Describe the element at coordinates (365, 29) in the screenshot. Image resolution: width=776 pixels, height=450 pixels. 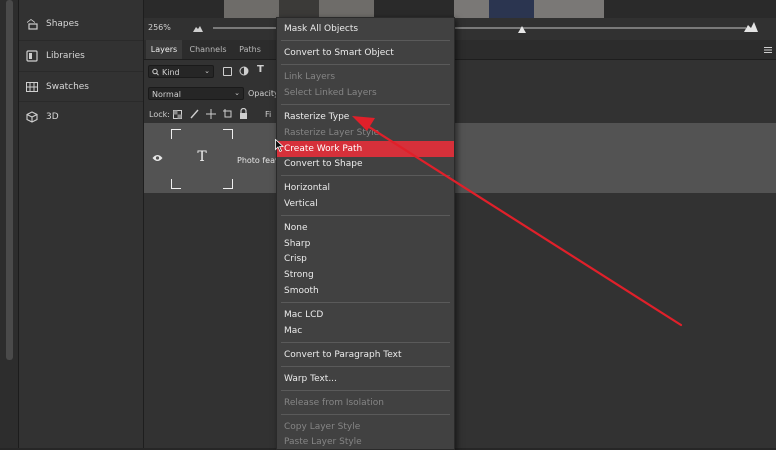
I see `menu-item-mask-all-objects: Mask All Objects` at that location.